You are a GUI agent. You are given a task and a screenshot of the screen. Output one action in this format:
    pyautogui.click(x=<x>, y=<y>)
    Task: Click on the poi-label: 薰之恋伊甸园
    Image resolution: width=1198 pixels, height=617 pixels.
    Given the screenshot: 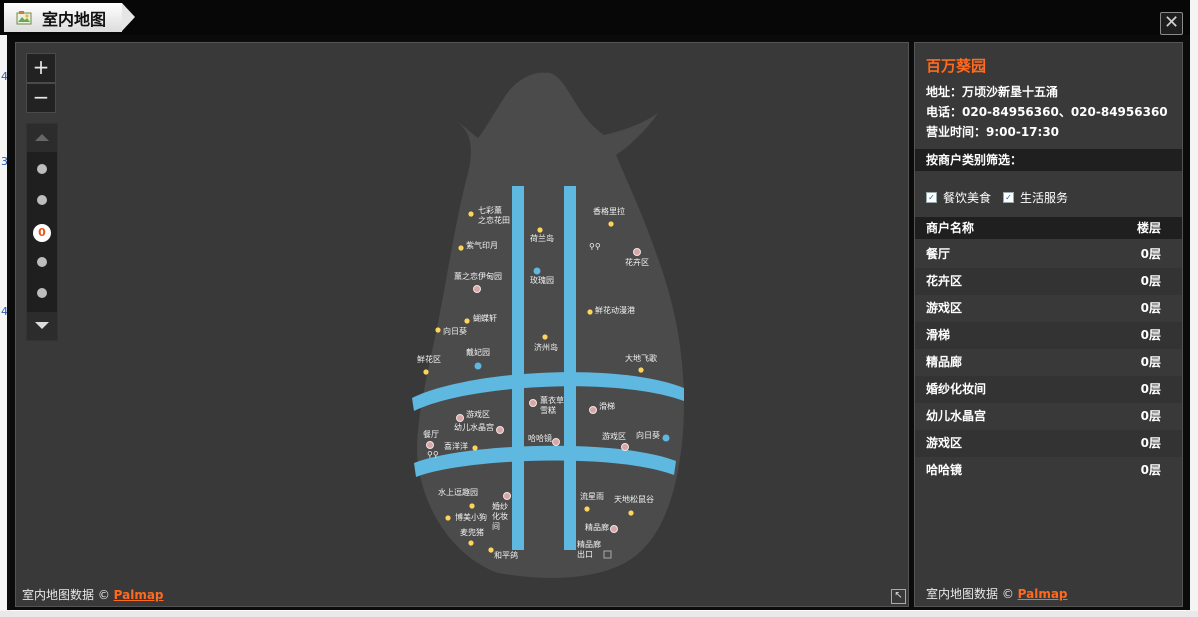 What is the action you would take?
    pyautogui.click(x=478, y=276)
    